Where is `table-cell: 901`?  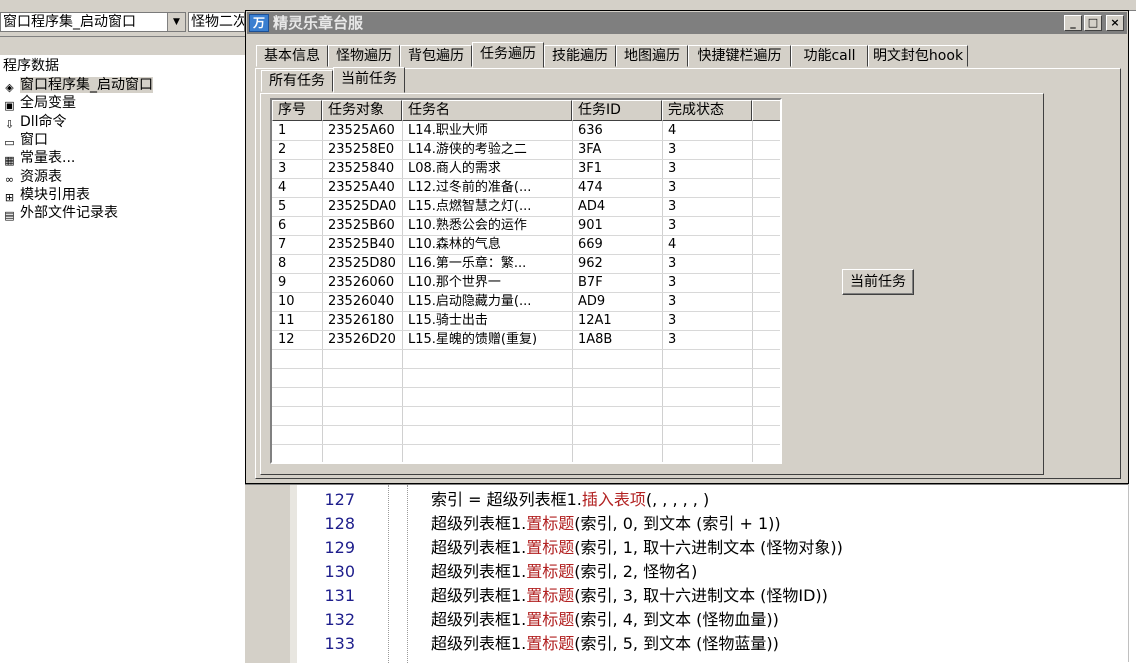 table-cell: 901 is located at coordinates (590, 225).